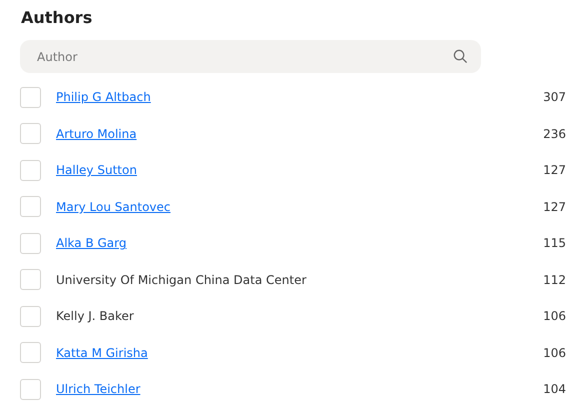 Image resolution: width=583 pixels, height=419 pixels. What do you see at coordinates (57, 18) in the screenshot?
I see `section-title: Authors` at bounding box center [57, 18].